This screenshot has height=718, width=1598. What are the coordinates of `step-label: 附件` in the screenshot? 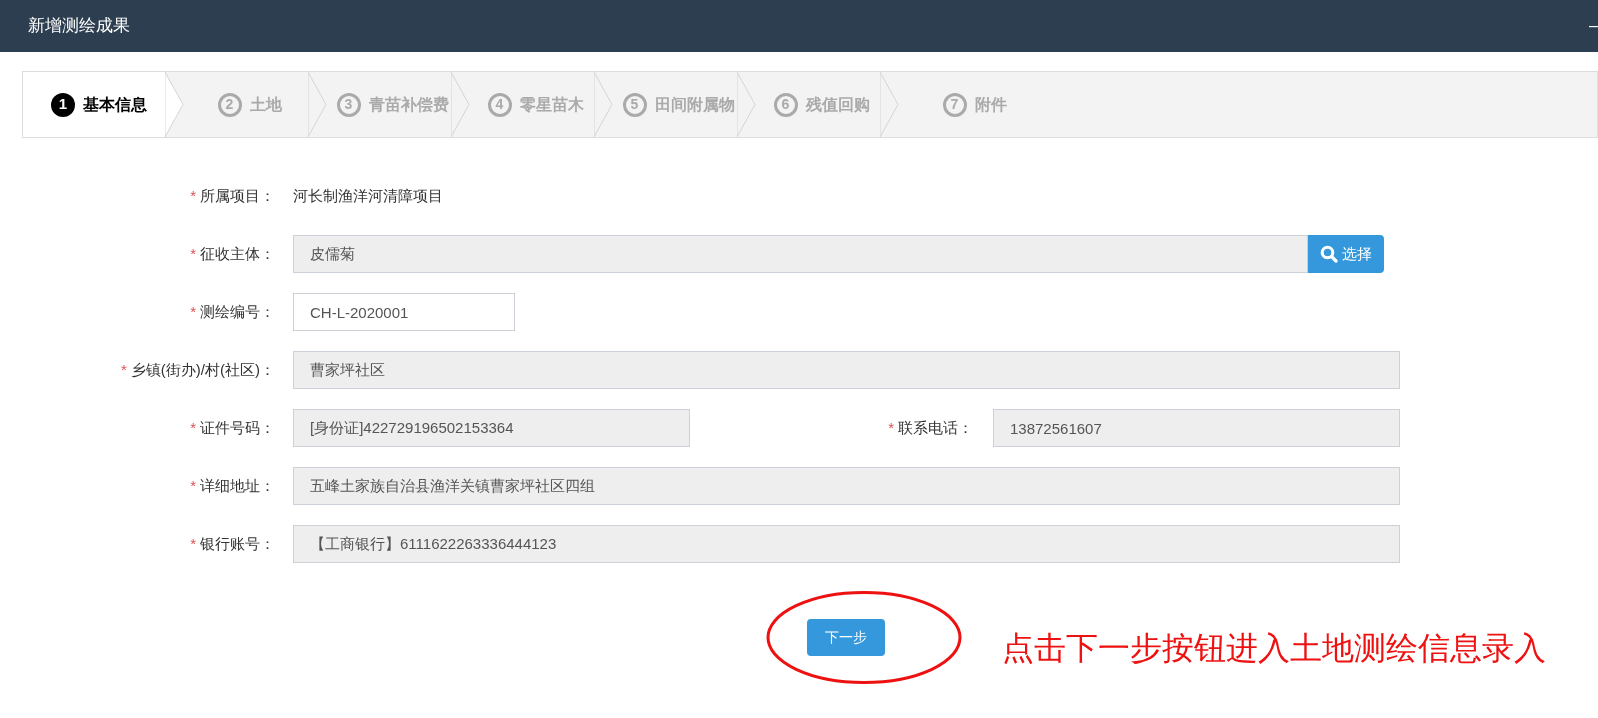 It's located at (990, 104).